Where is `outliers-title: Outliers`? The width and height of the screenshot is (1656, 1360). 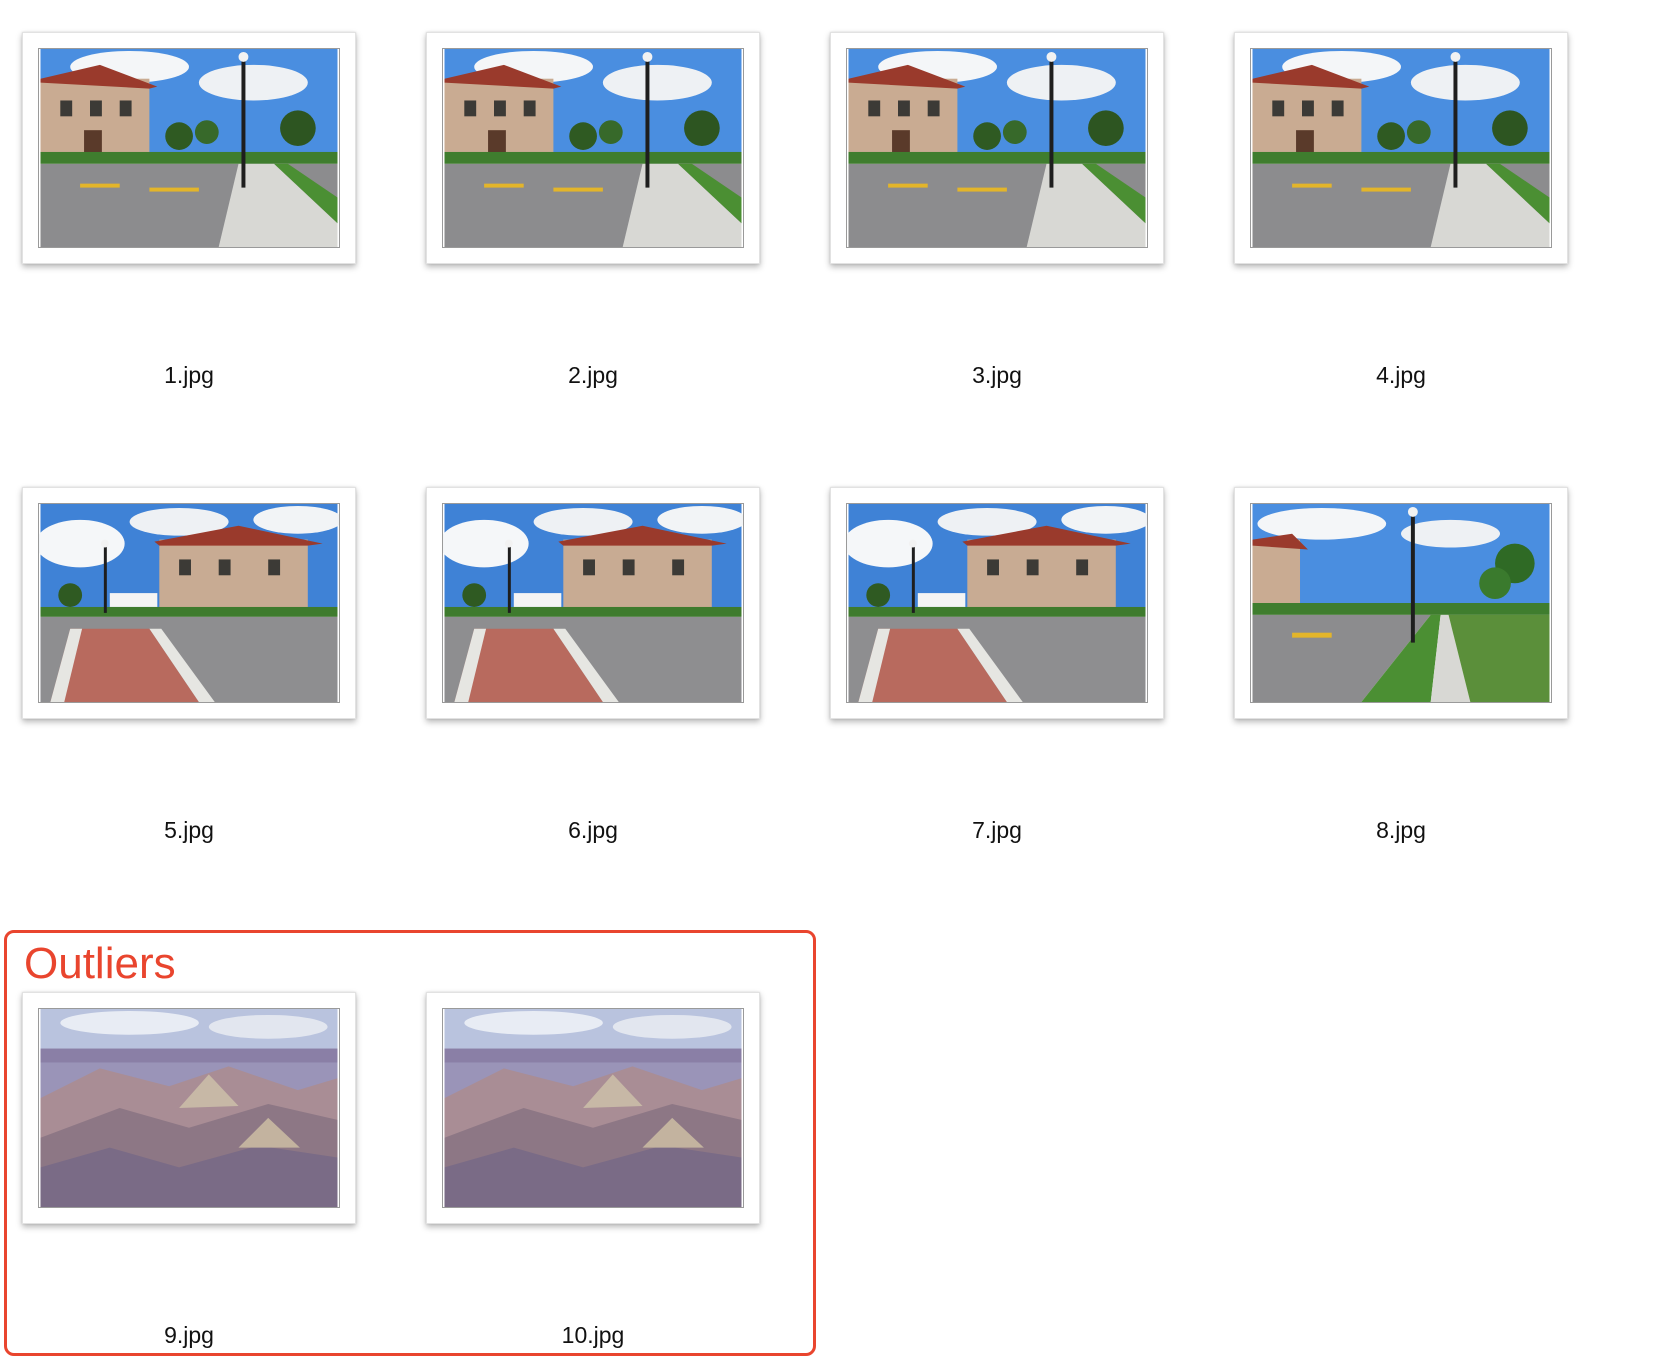
outliers-title: Outliers is located at coordinates (100, 963).